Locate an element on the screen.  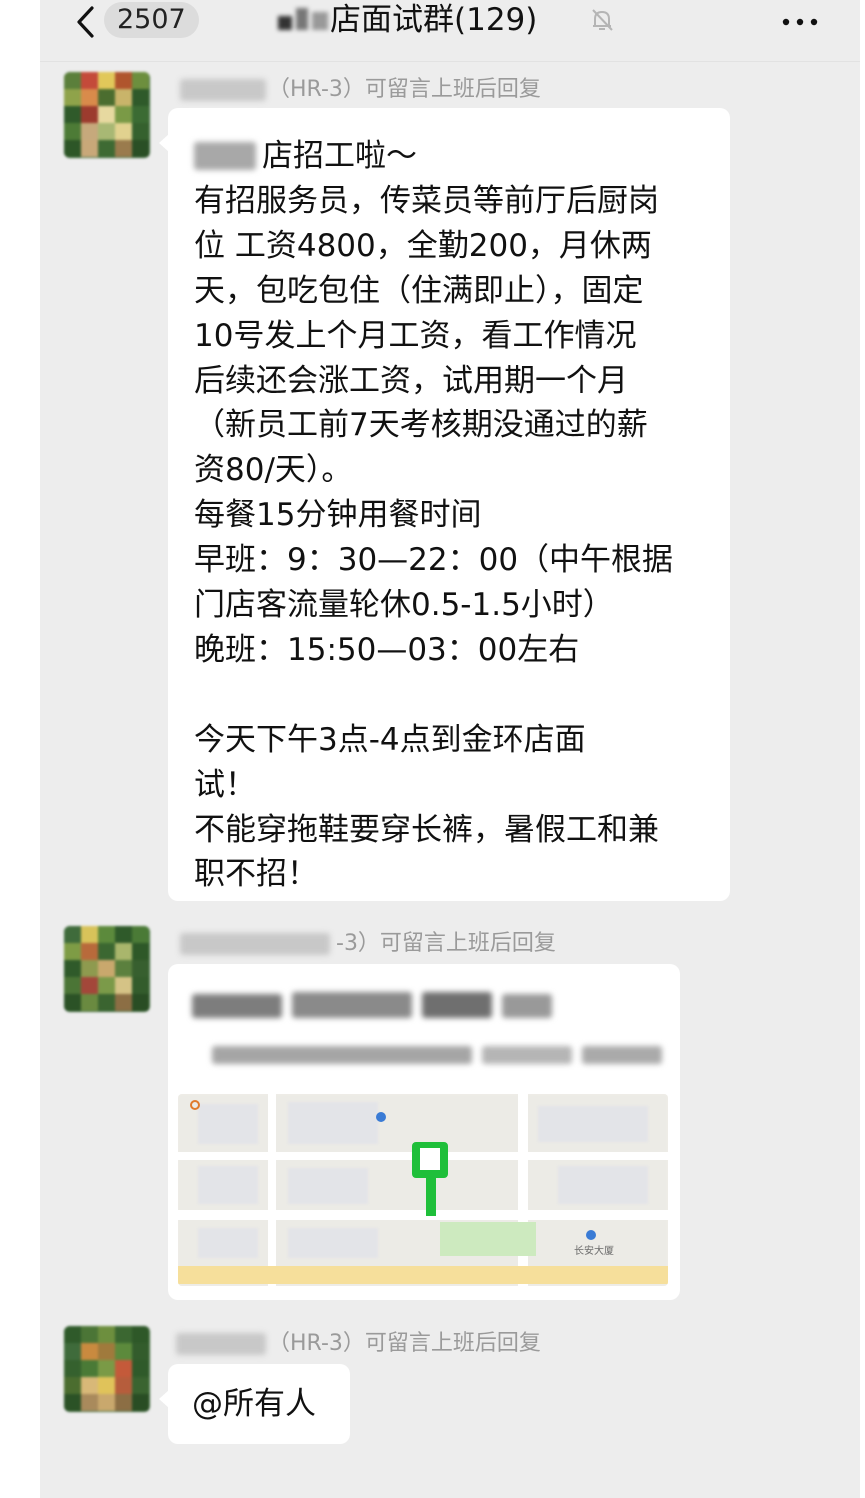
message-line: 后续还会涨工资，试用期一个月 is located at coordinates (411, 380).